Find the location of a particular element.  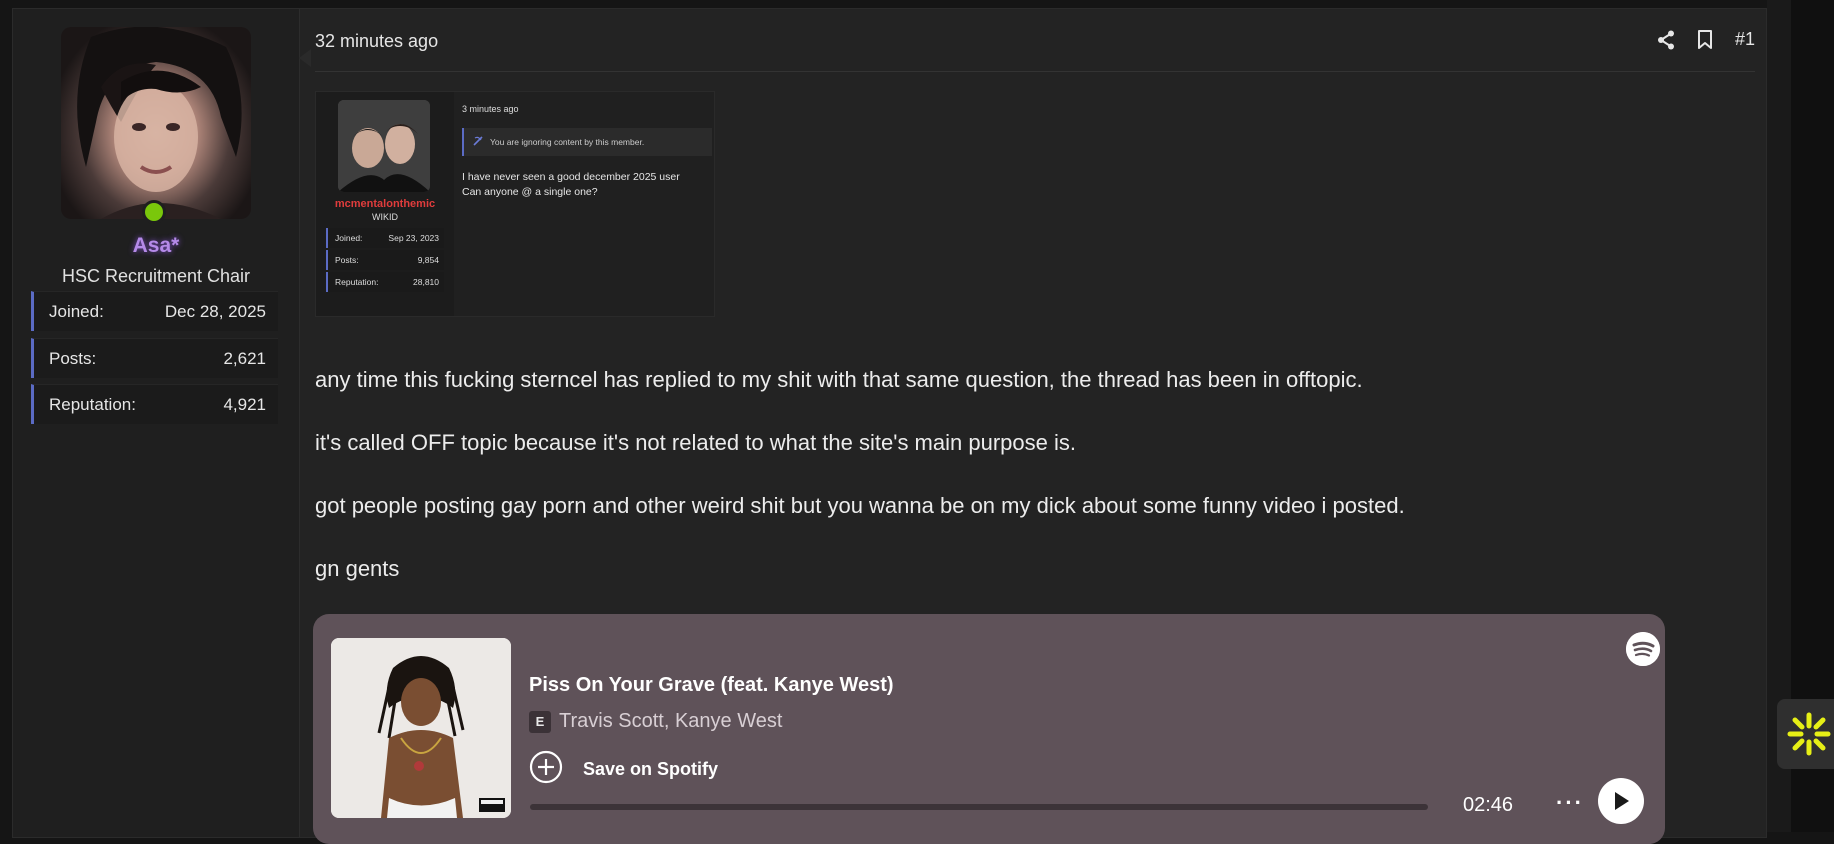

more-options-icon: ··· is located at coordinates (1570, 803).